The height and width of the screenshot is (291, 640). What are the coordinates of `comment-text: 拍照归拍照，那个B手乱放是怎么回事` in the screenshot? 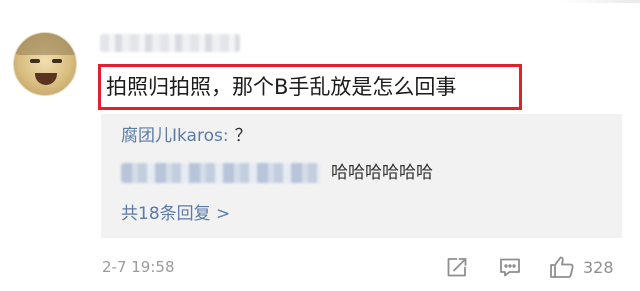 It's located at (281, 87).